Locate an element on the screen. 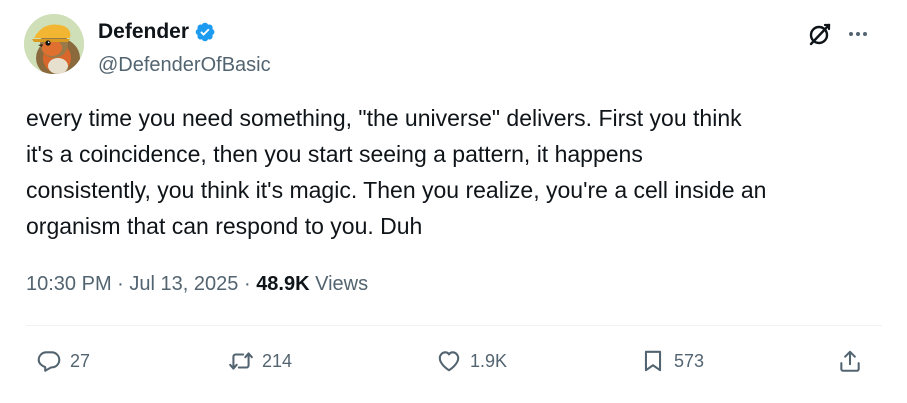 Image resolution: width=907 pixels, height=403 pixels. heart-icon is located at coordinates (449, 361).